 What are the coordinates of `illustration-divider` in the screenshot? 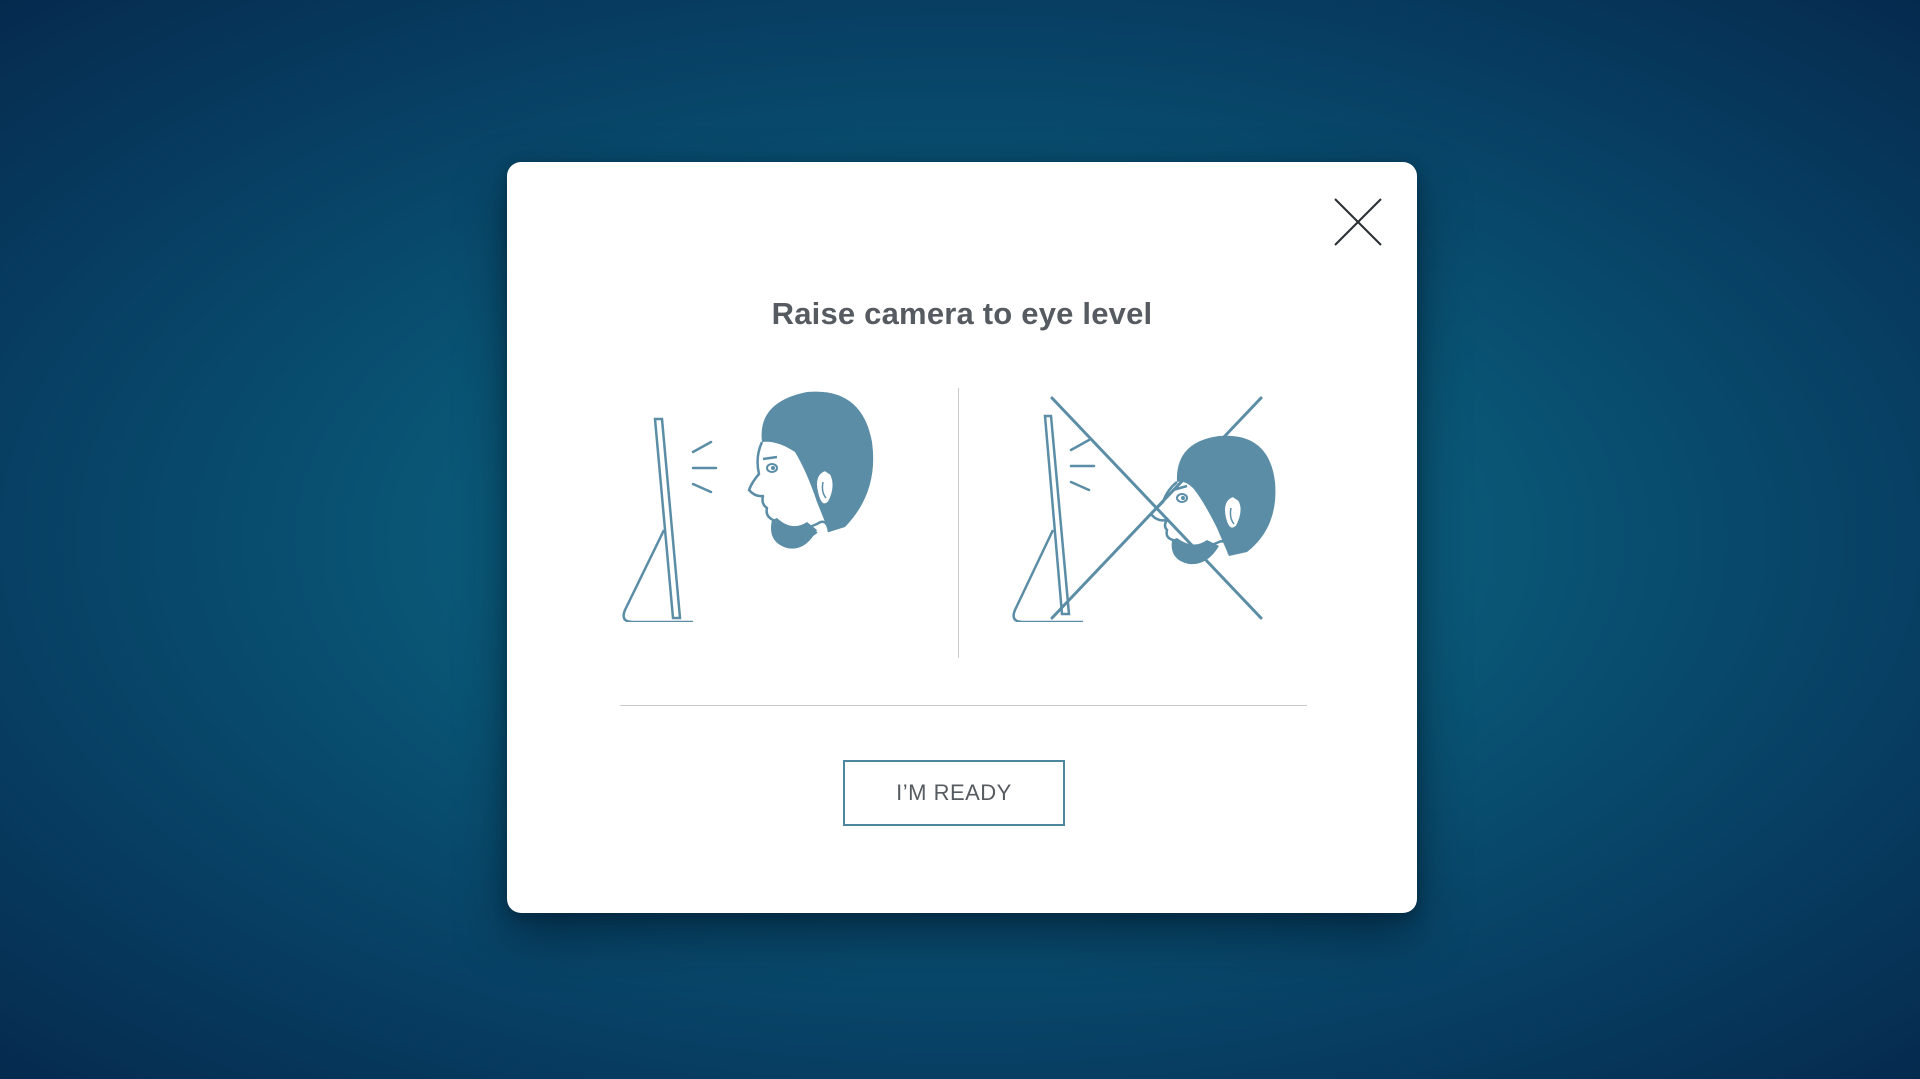 It's located at (958, 523).